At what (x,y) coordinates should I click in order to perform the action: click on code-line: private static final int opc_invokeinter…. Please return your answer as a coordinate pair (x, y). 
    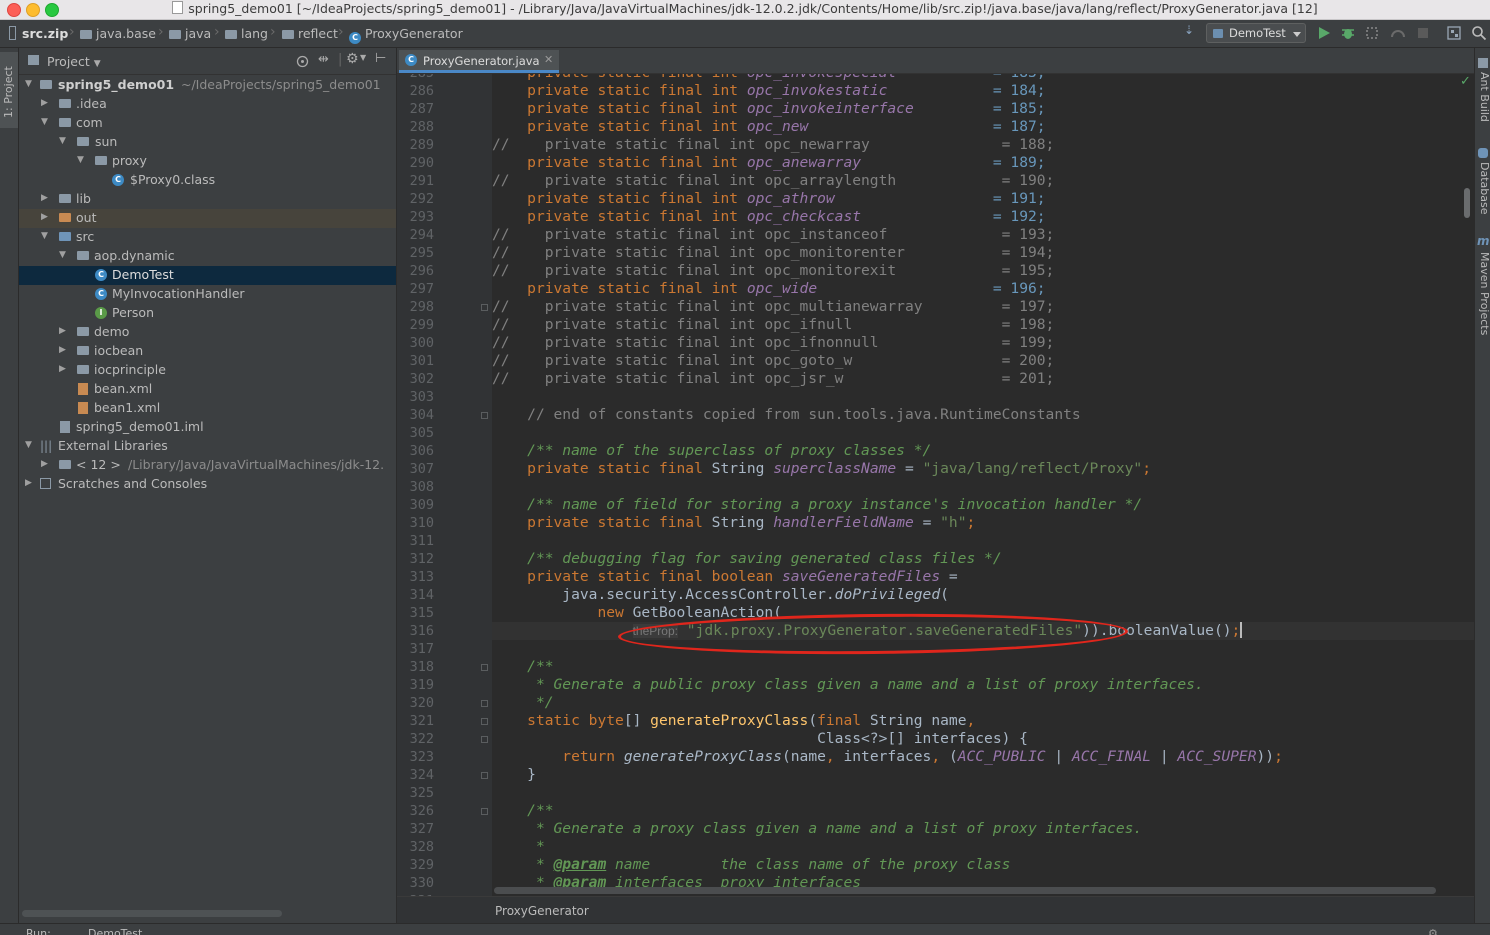
    Looking at the image, I should click on (768, 109).